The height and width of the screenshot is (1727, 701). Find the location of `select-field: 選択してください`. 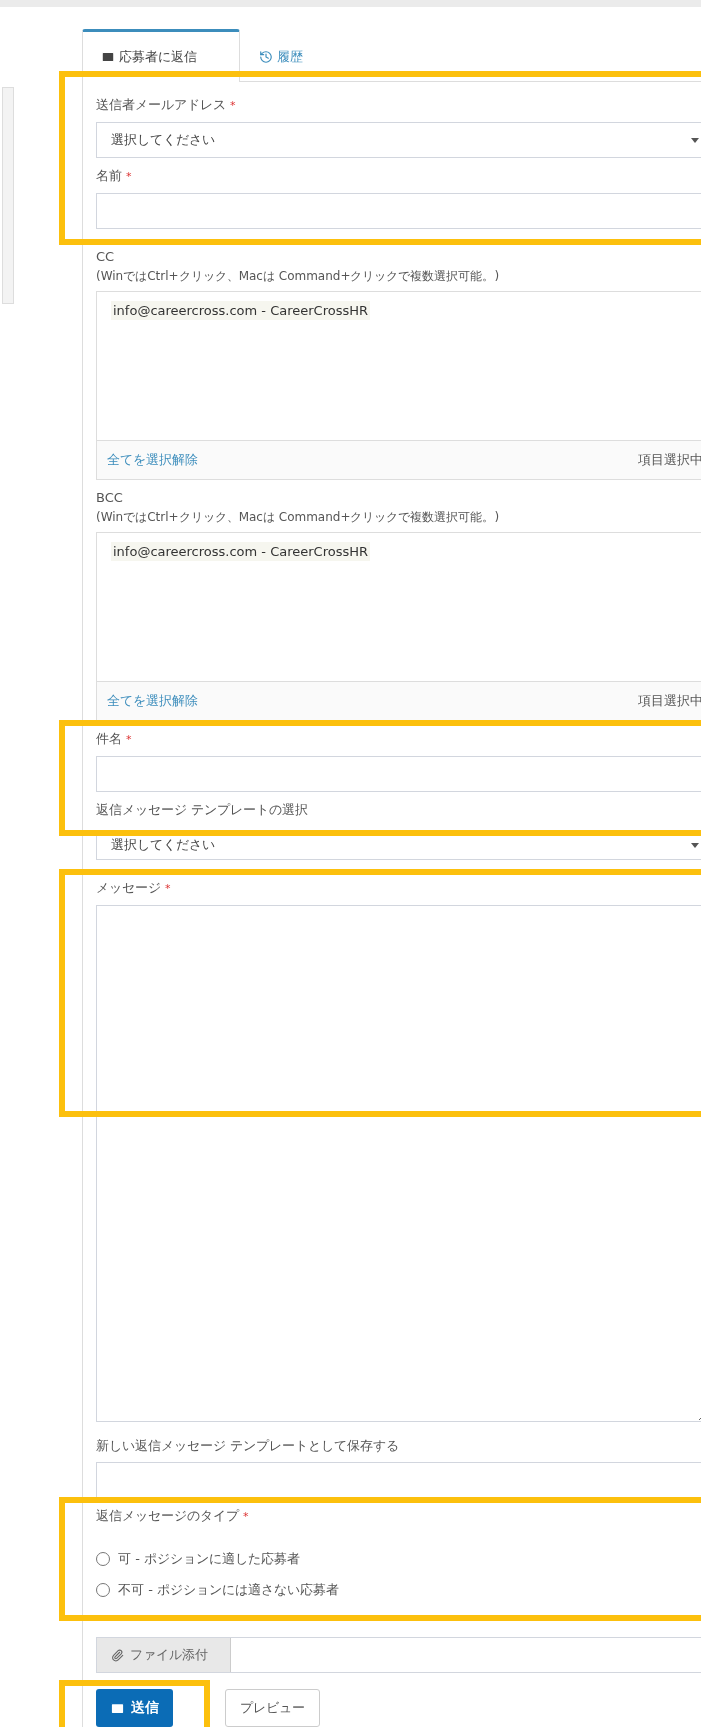

select-field: 選択してください is located at coordinates (398, 140).